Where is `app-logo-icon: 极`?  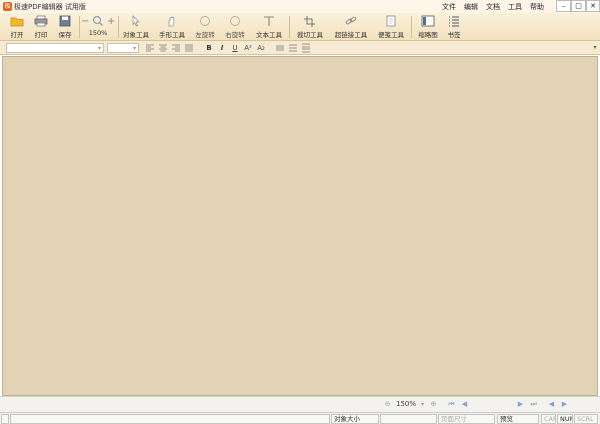 app-logo-icon: 极 is located at coordinates (7, 6).